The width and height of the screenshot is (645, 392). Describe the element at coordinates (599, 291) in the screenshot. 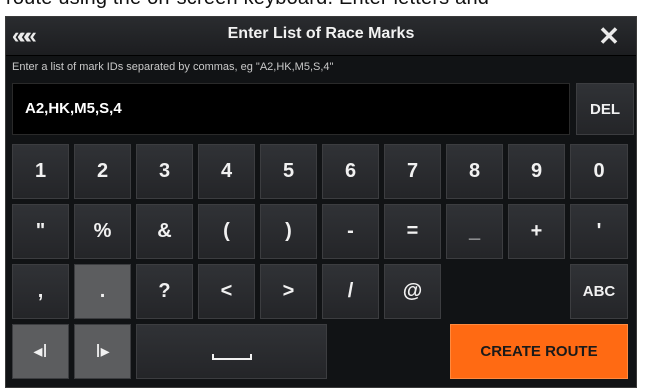

I see `abc-key: ABC` at that location.